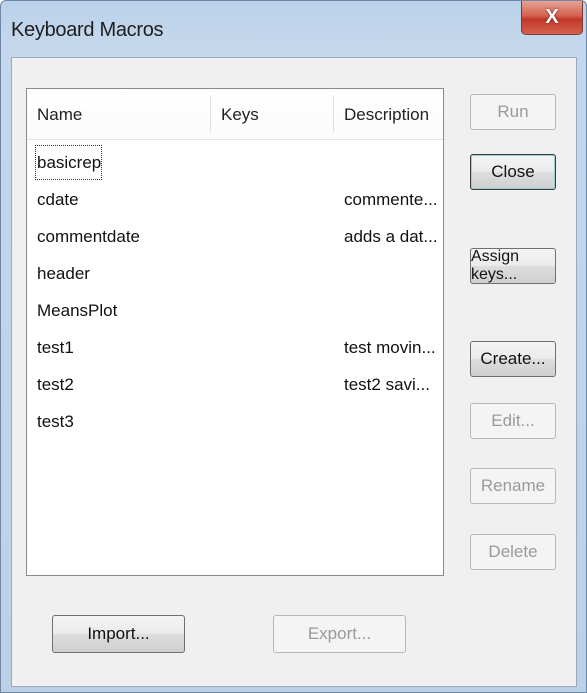  Describe the element at coordinates (55, 384) in the screenshot. I see `macro-name: test2` at that location.